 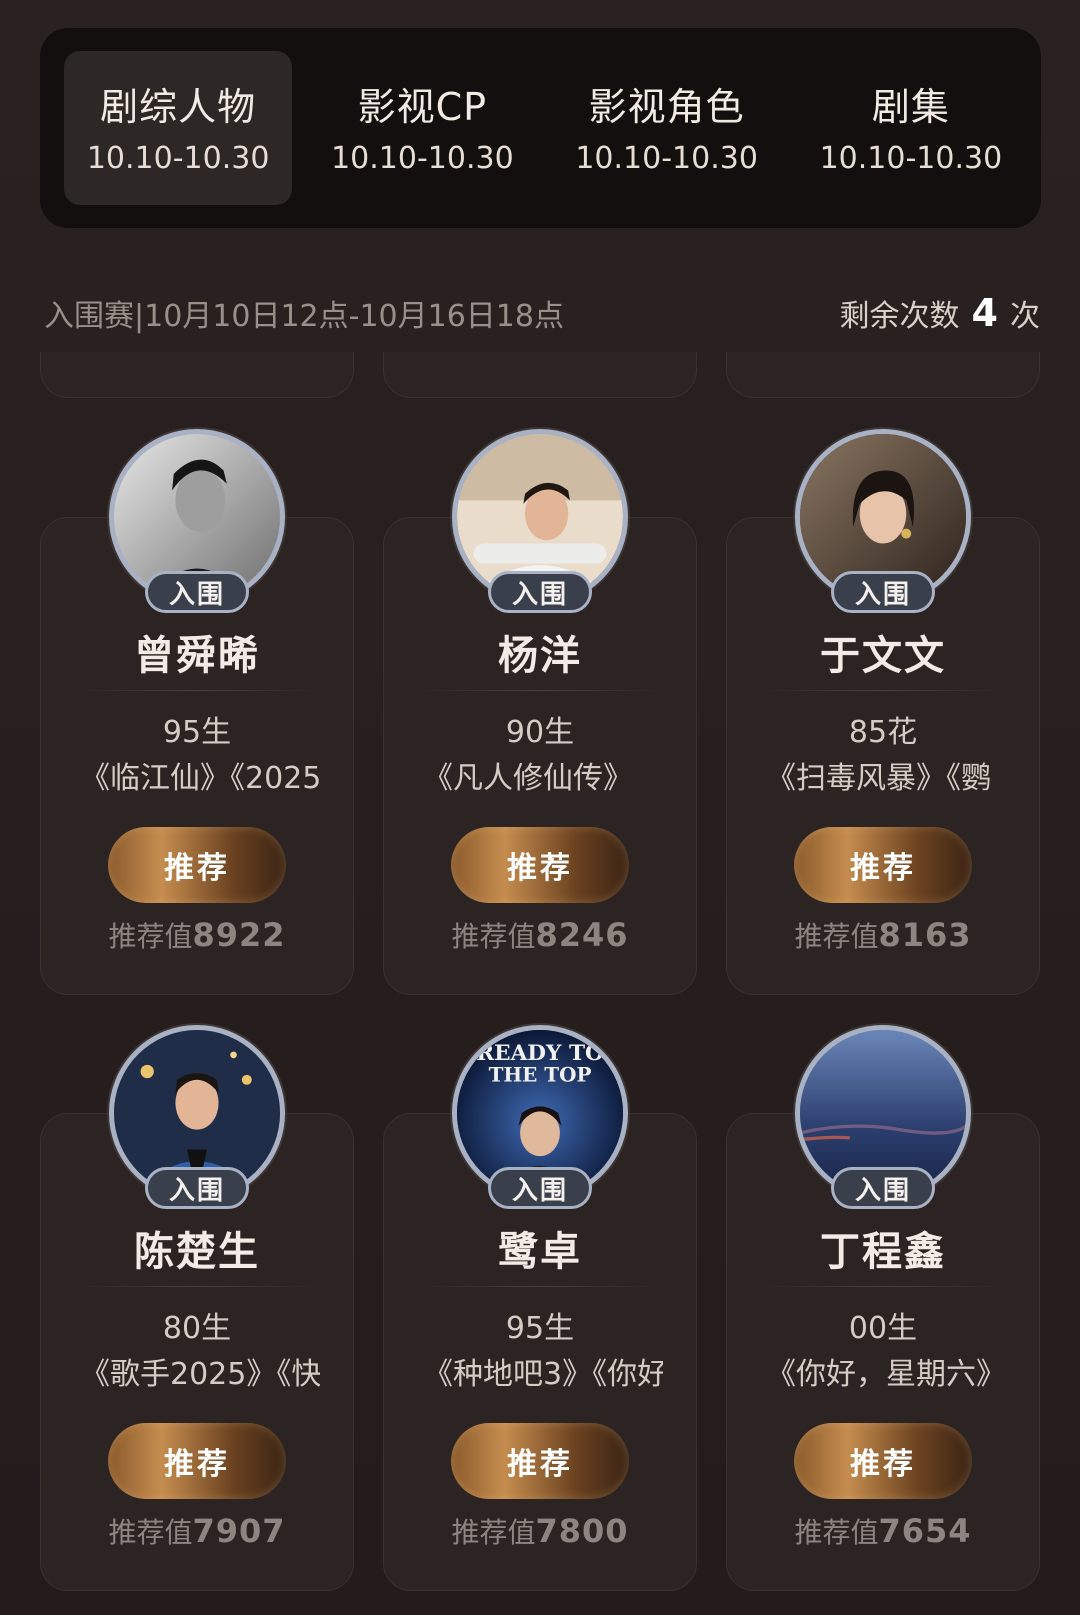 I want to click on candidate-name: 杨洋, so click(x=540, y=656).